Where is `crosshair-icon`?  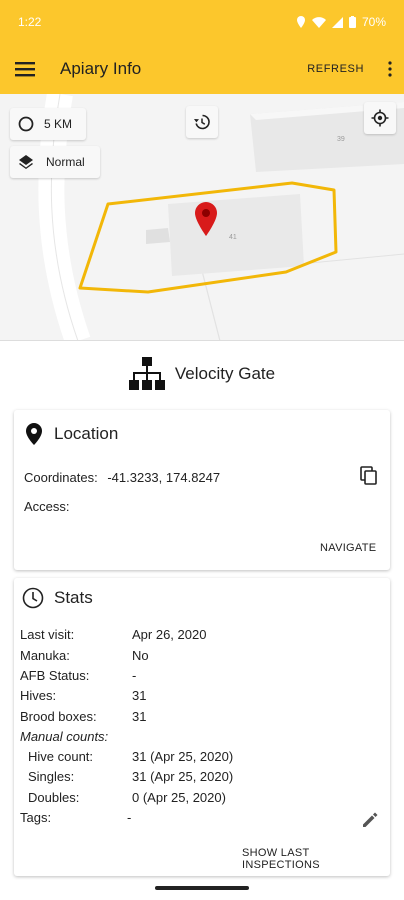
crosshair-icon is located at coordinates (380, 118).